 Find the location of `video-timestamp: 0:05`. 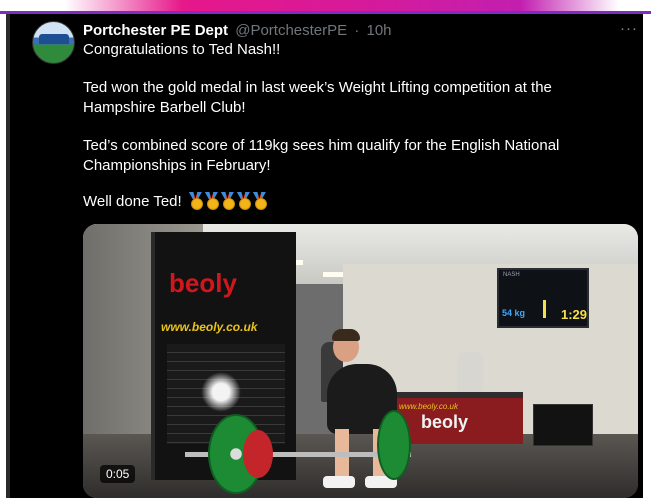

video-timestamp: 0:05 is located at coordinates (118, 474).